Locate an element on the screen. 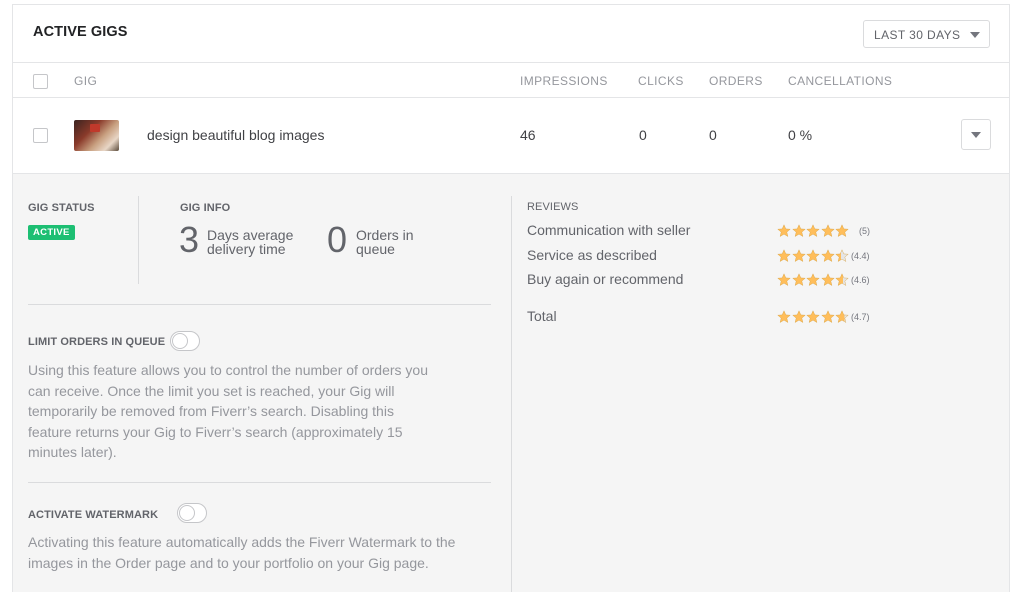 The width and height of the screenshot is (1024, 592). delivery-days-value: 3 is located at coordinates (189, 239).